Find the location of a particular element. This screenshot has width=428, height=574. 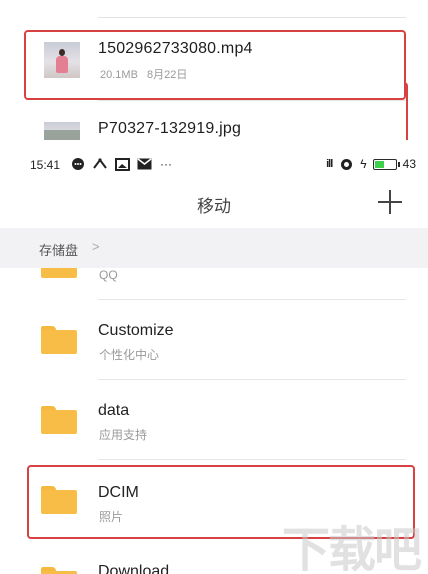

status-time: 15:41 is located at coordinates (45, 165).